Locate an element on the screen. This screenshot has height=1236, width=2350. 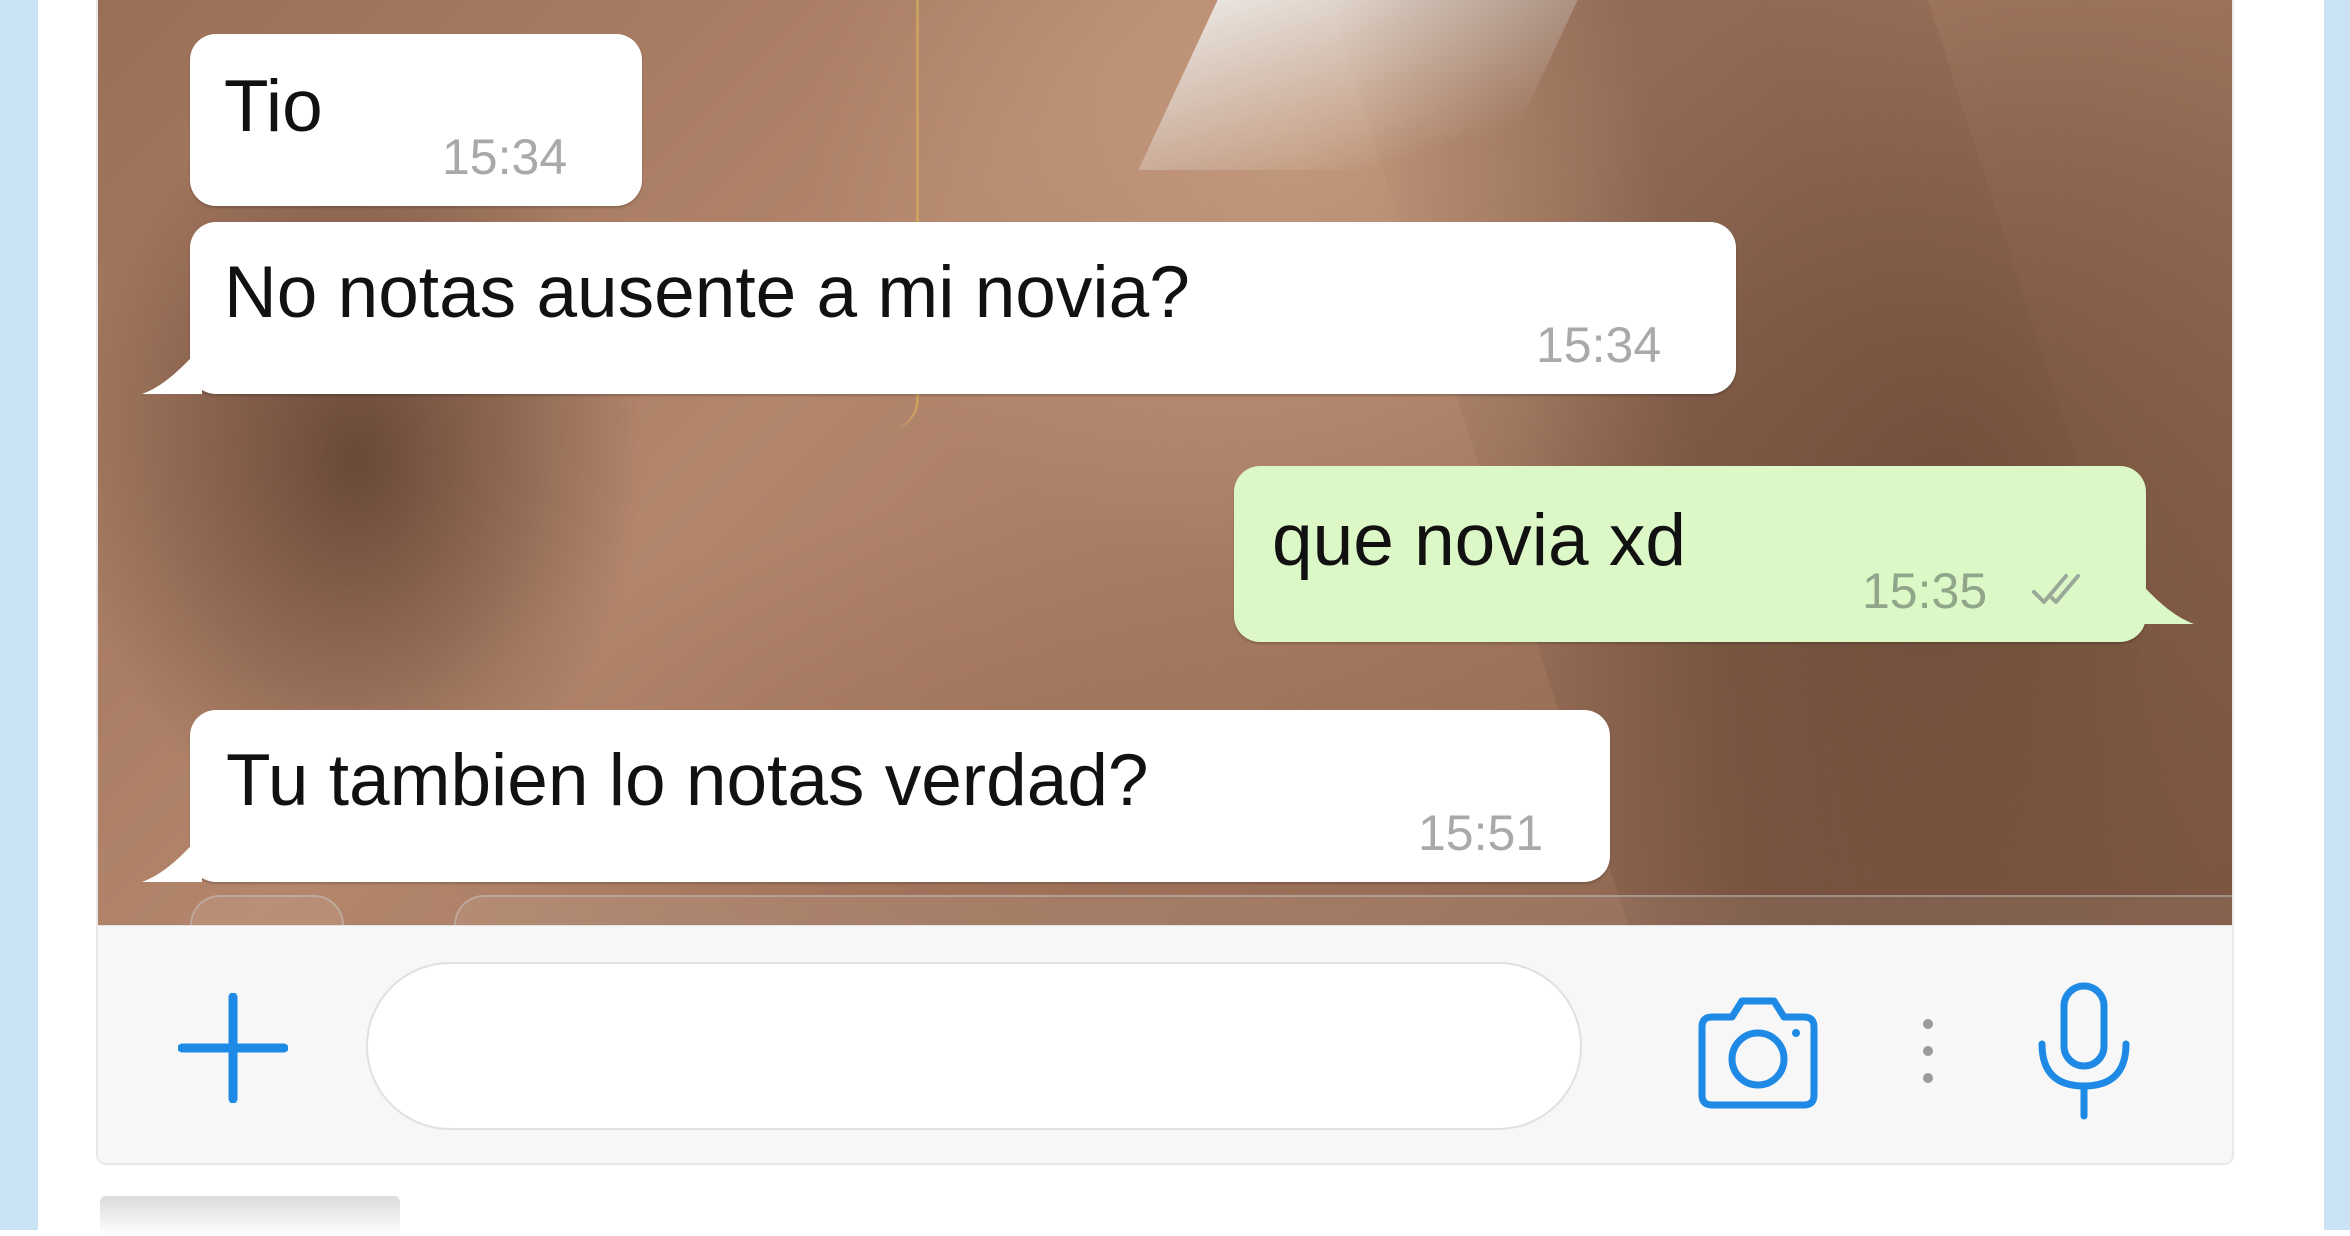
message-bubble-incoming: Tio 15:34 is located at coordinates (416, 120).